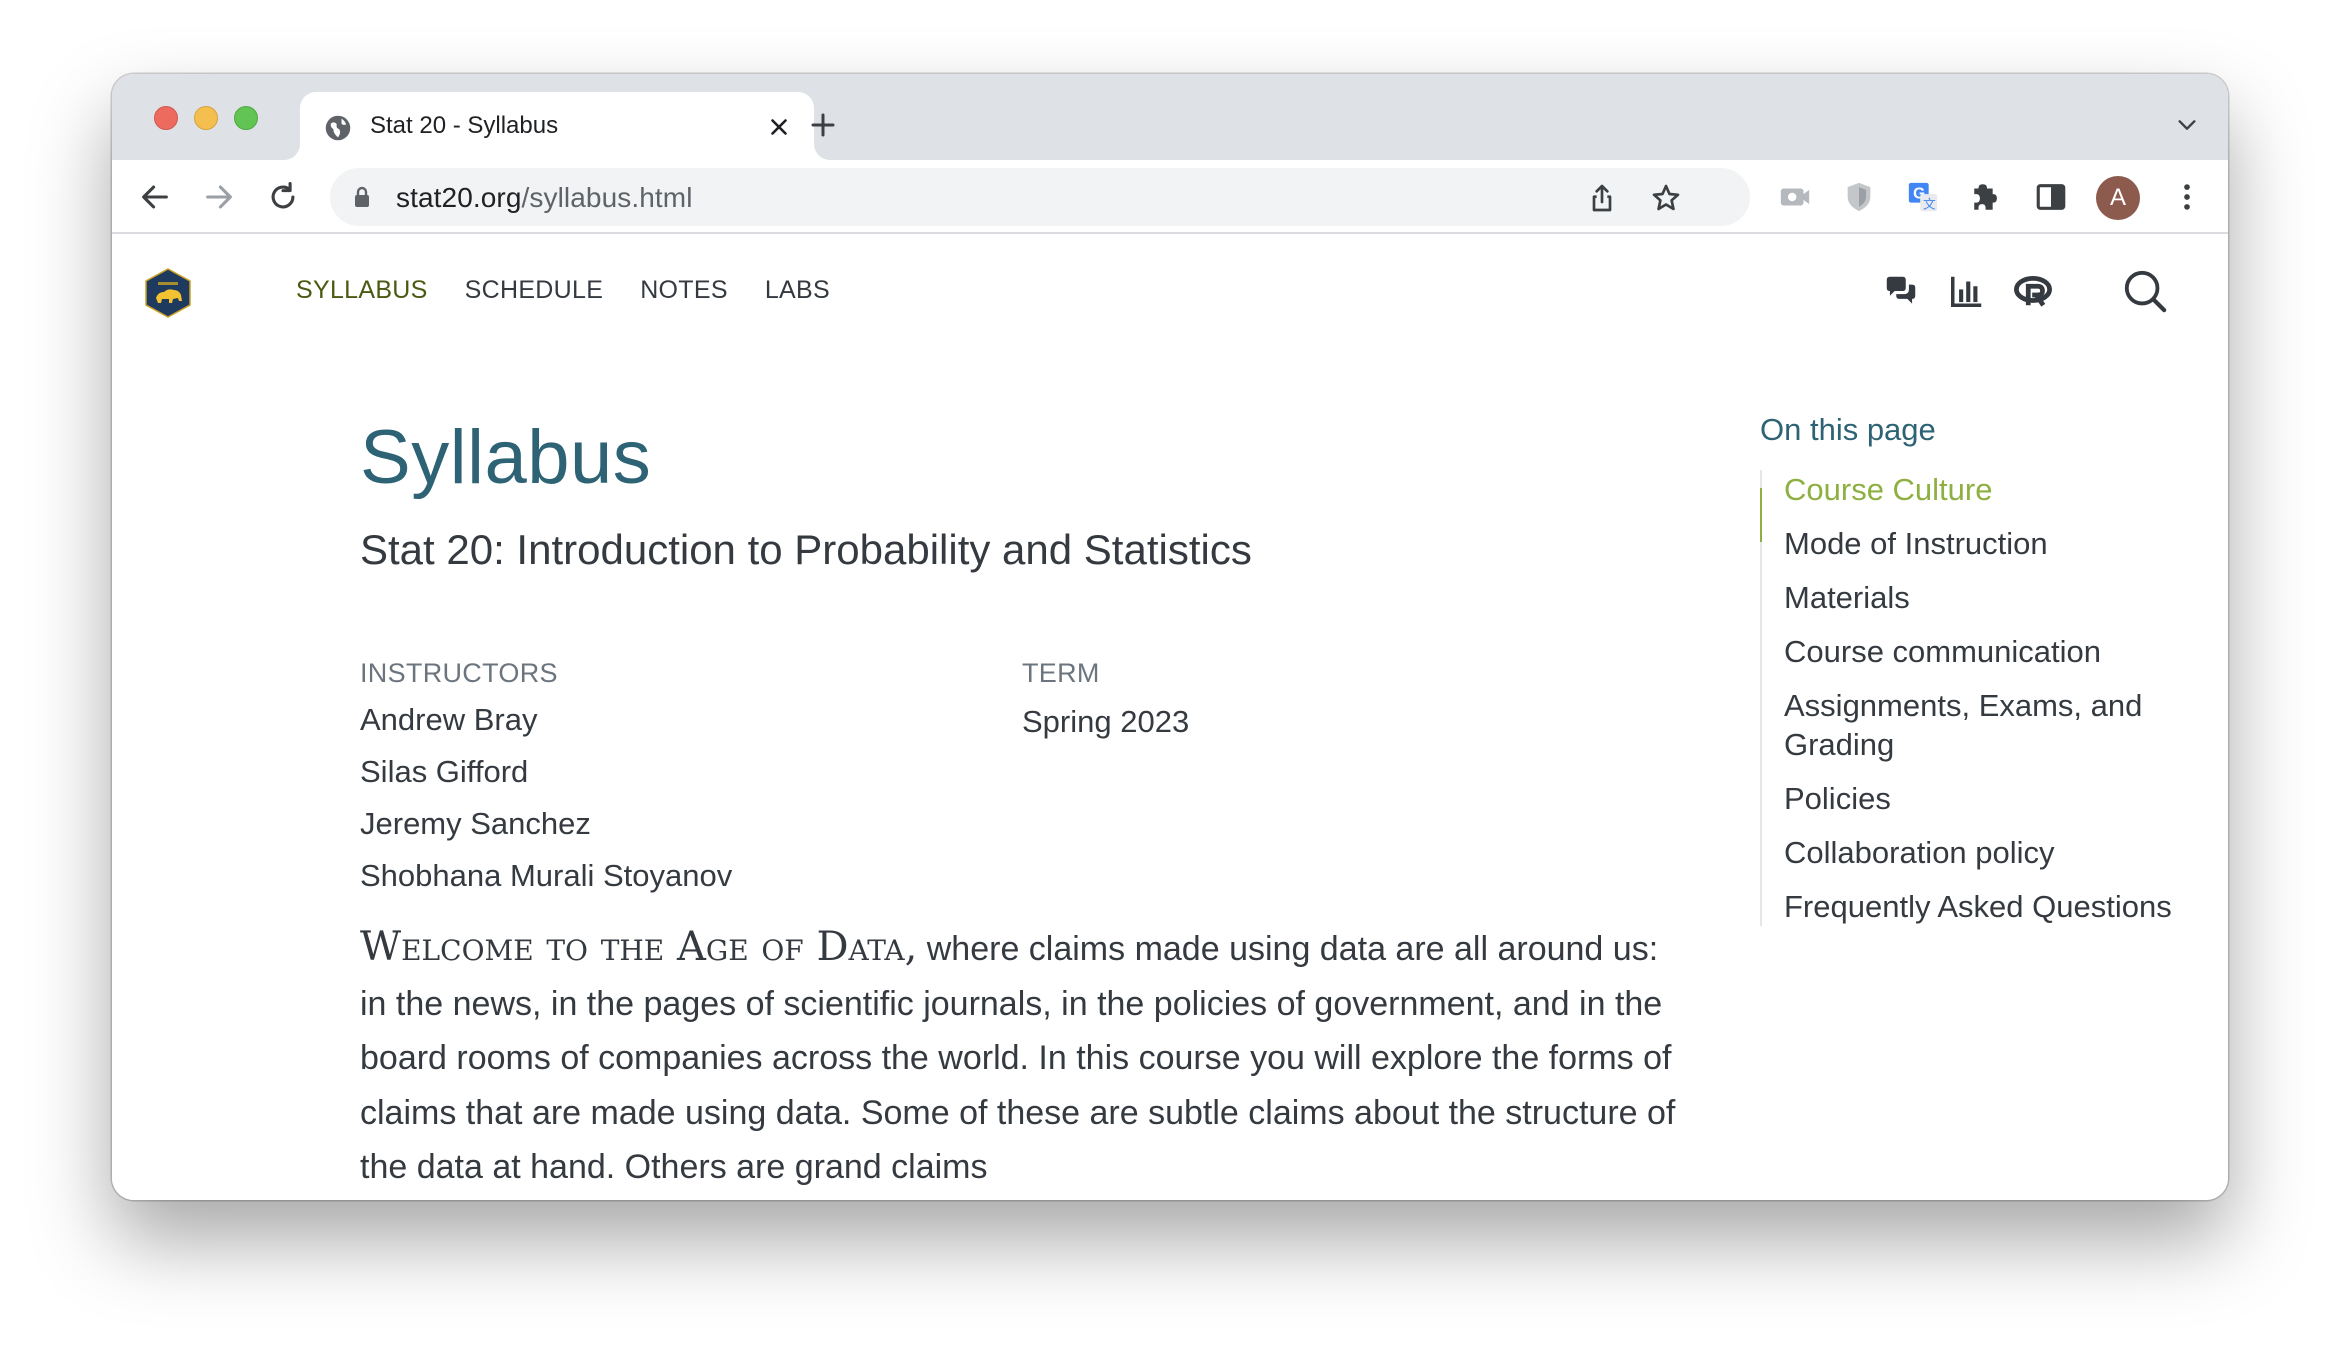  What do you see at coordinates (475, 823) in the screenshot?
I see `instructor-name: Jeremy Sanchez` at bounding box center [475, 823].